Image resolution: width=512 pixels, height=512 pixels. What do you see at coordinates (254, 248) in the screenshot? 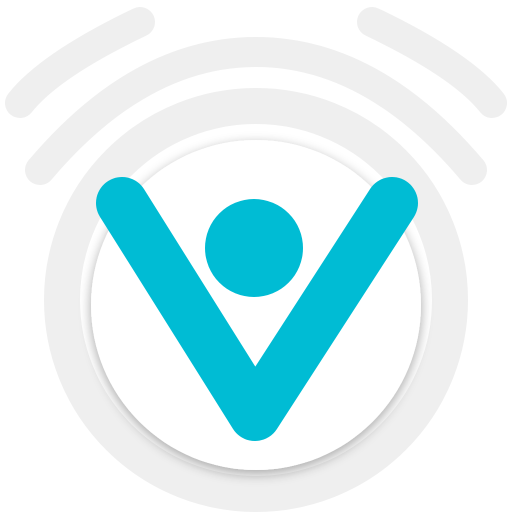
I see `person-head-icon` at bounding box center [254, 248].